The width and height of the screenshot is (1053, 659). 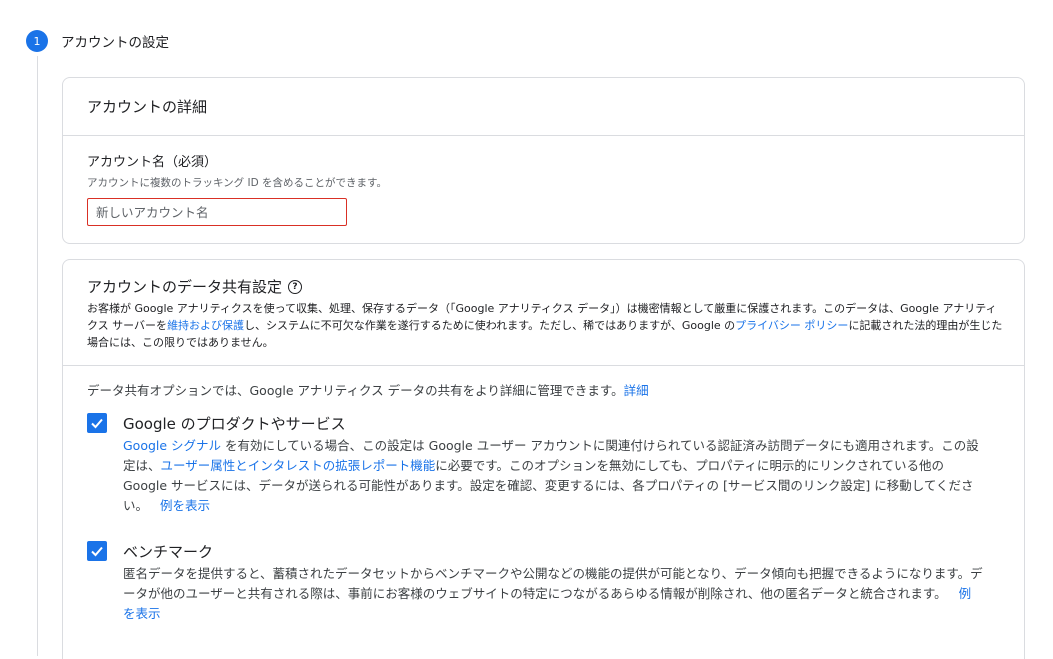 What do you see at coordinates (543, 107) in the screenshot?
I see `account-details-header: アカウントの詳細` at bounding box center [543, 107].